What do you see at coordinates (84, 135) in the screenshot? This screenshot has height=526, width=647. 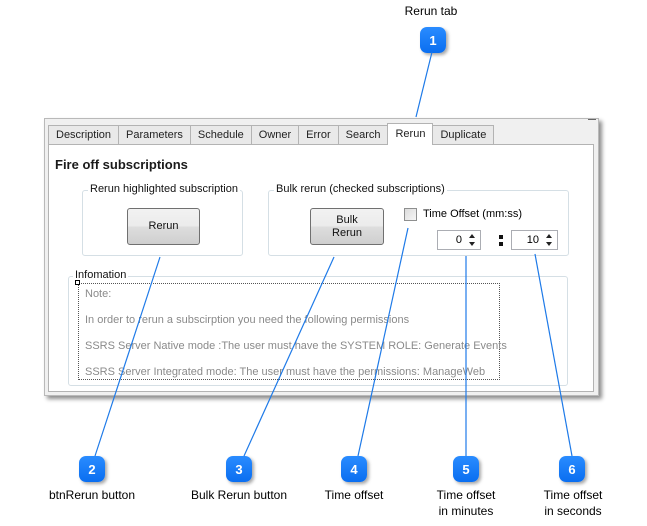 I see `tab-description: Description` at bounding box center [84, 135].